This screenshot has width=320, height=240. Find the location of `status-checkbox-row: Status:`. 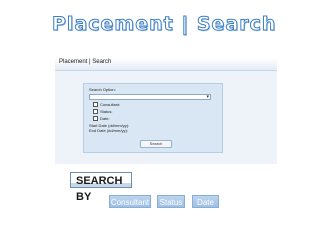

status-checkbox-row: Status: is located at coordinates (103, 112).